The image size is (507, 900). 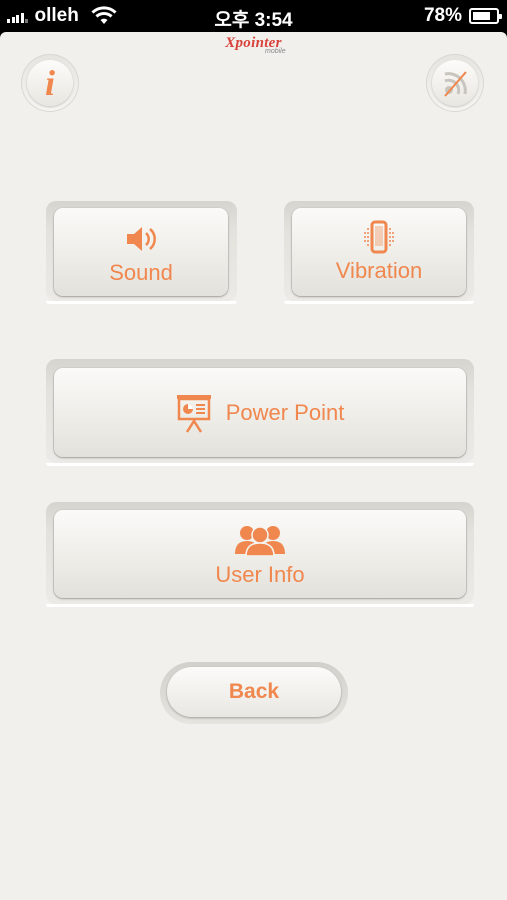 What do you see at coordinates (482, 16) in the screenshot?
I see `battery-fill` at bounding box center [482, 16].